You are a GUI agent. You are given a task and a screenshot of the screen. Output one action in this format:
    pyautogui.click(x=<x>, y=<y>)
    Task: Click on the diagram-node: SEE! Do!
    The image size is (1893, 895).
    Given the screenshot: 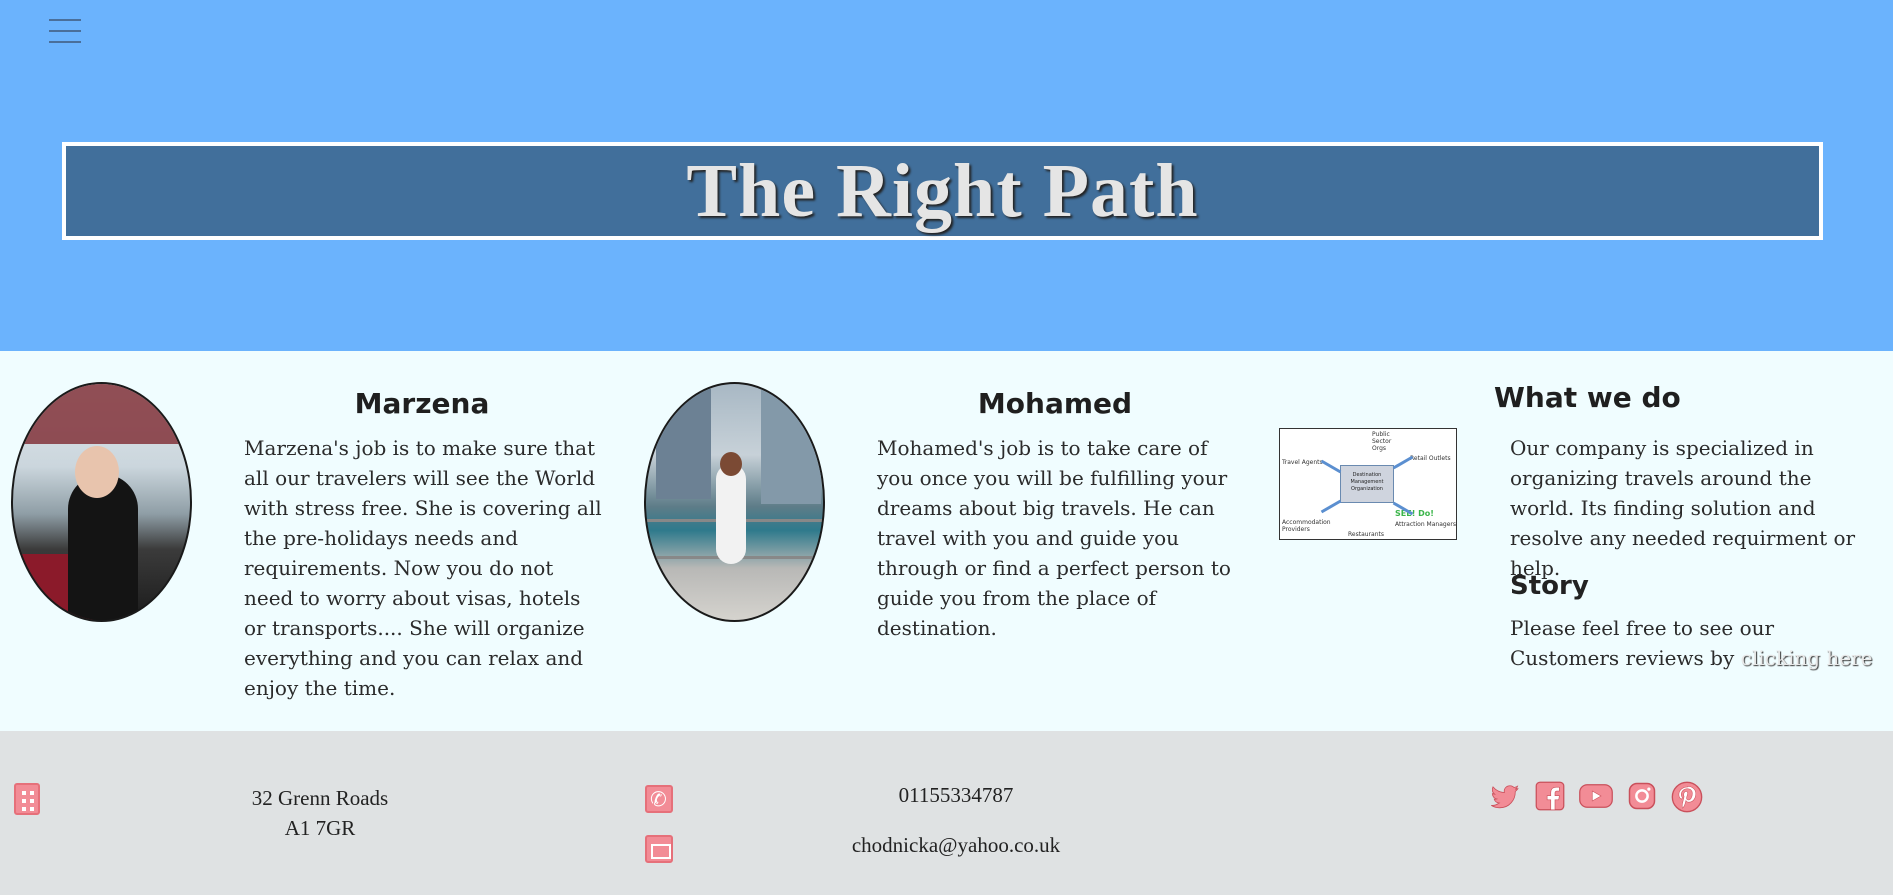 What is the action you would take?
    pyautogui.click(x=1414, y=513)
    